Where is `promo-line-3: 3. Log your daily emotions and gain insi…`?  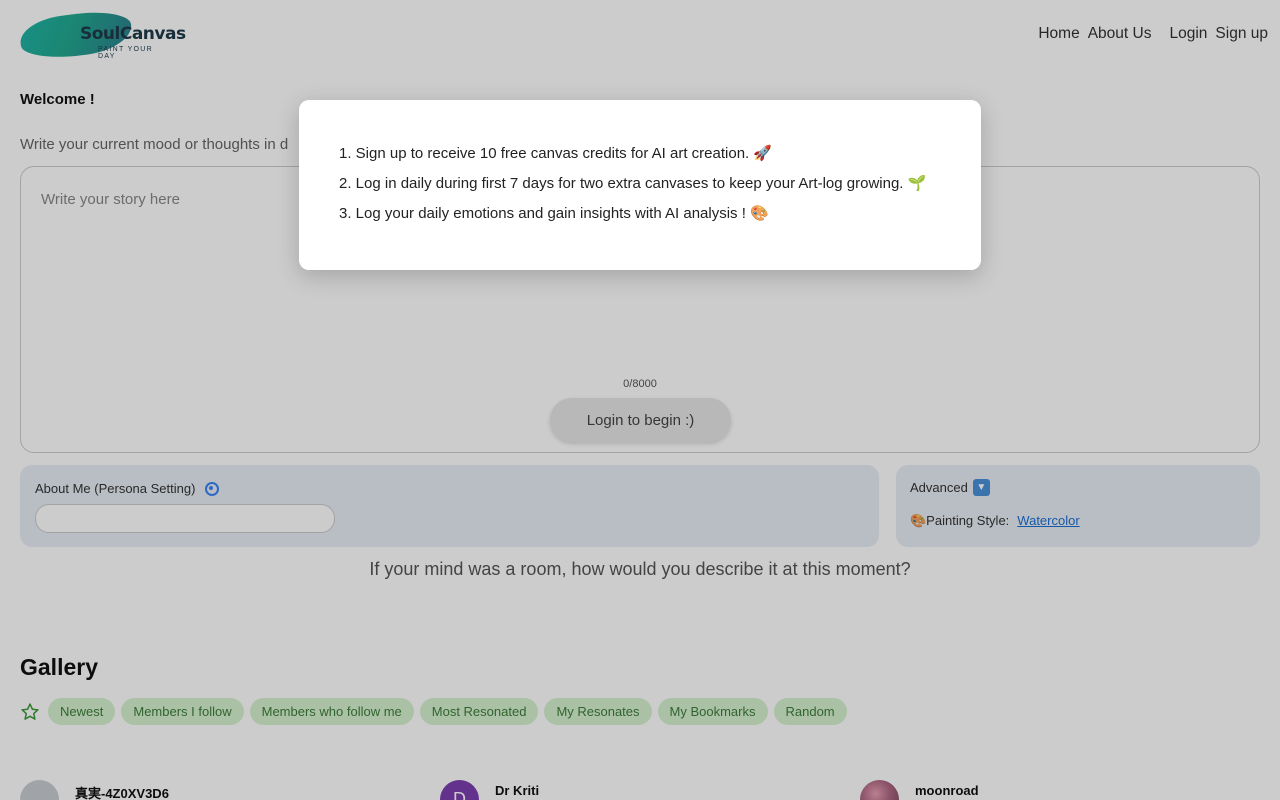 promo-line-3: 3. Log your daily emotions and gain insi… is located at coordinates (554, 213).